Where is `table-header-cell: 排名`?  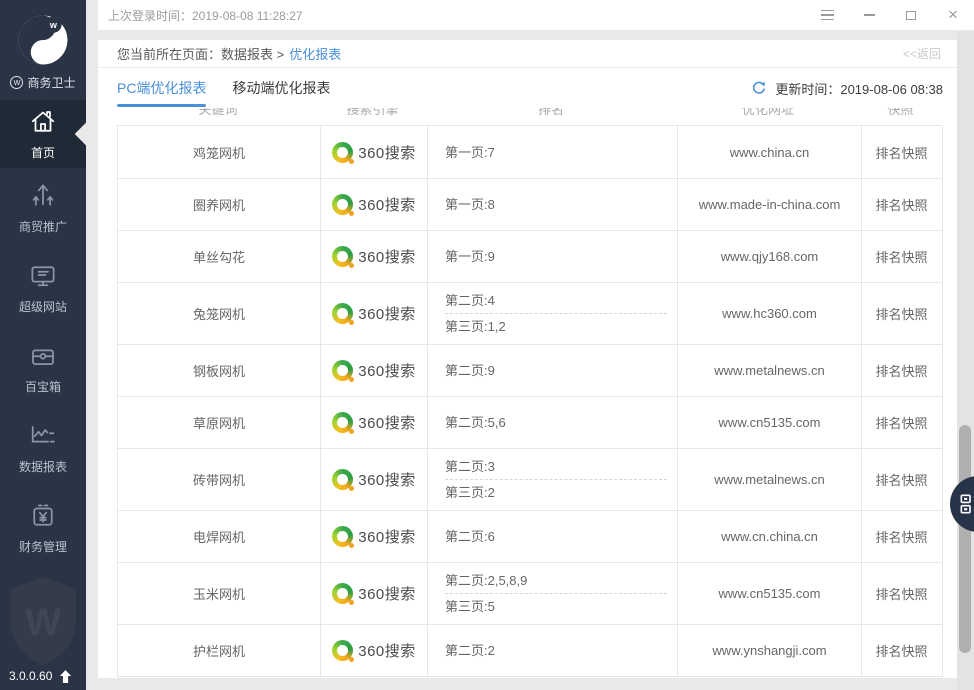 table-header-cell: 排名 is located at coordinates (550, 112).